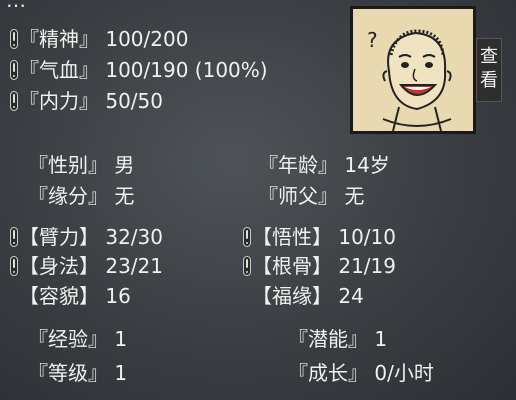 The image size is (516, 400). I want to click on gender-value: 男, so click(124, 165).